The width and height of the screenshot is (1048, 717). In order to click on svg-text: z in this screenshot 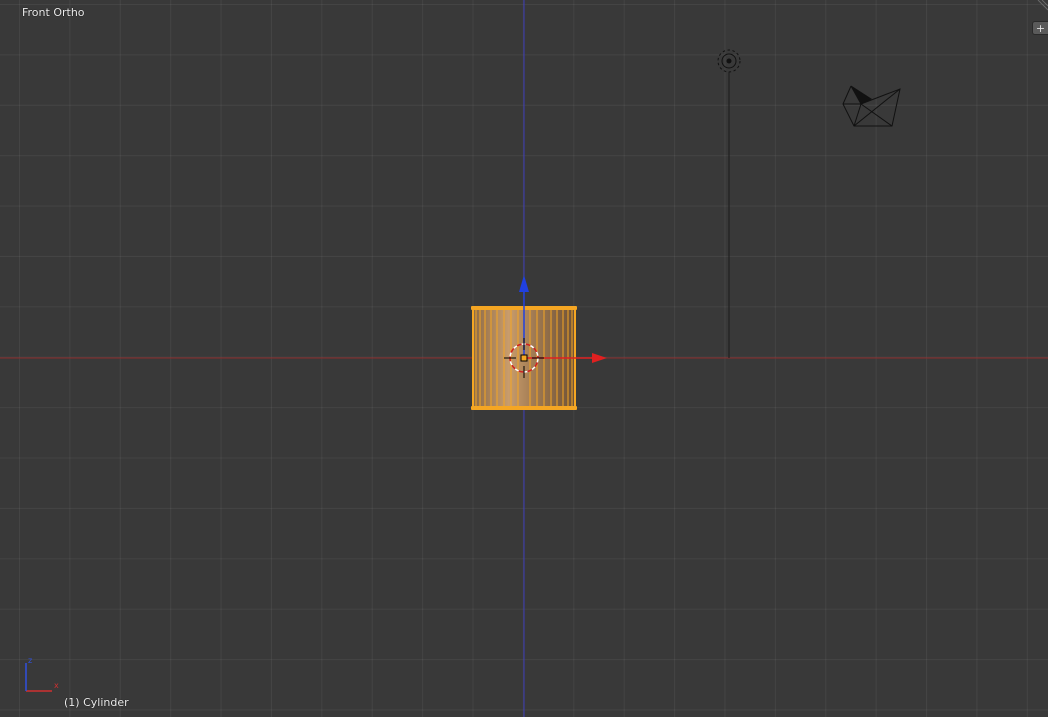, I will do `click(30, 660)`.